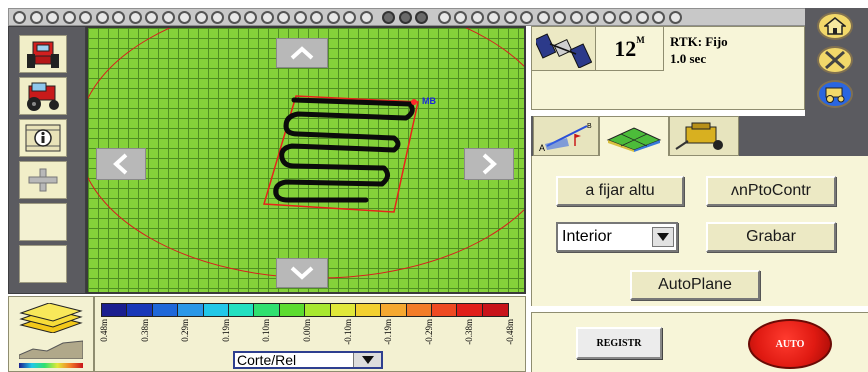 This screenshot has width=868, height=372. I want to click on rtk-age-label: 1.0 sec, so click(688, 58).